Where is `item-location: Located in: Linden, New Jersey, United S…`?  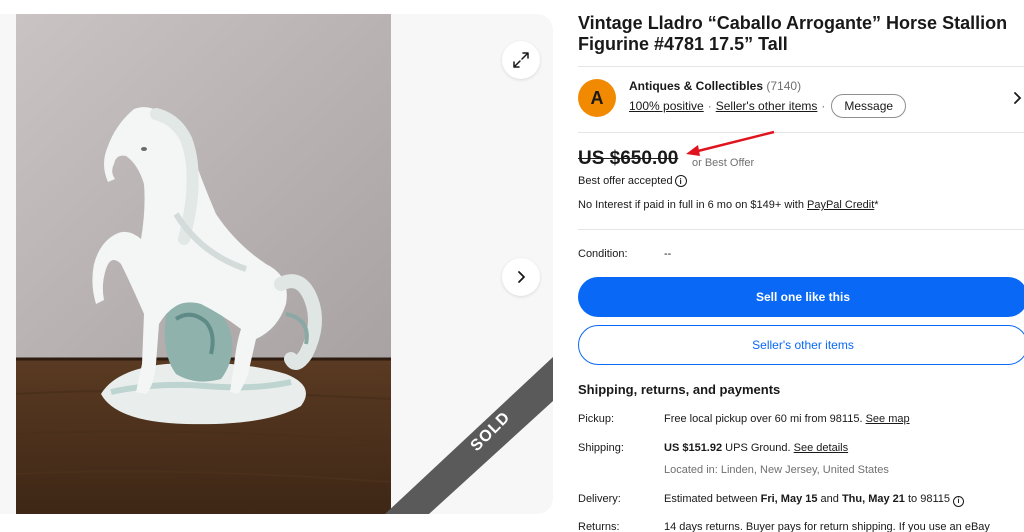 item-location: Located in: Linden, New Jersey, United S… is located at coordinates (776, 470).